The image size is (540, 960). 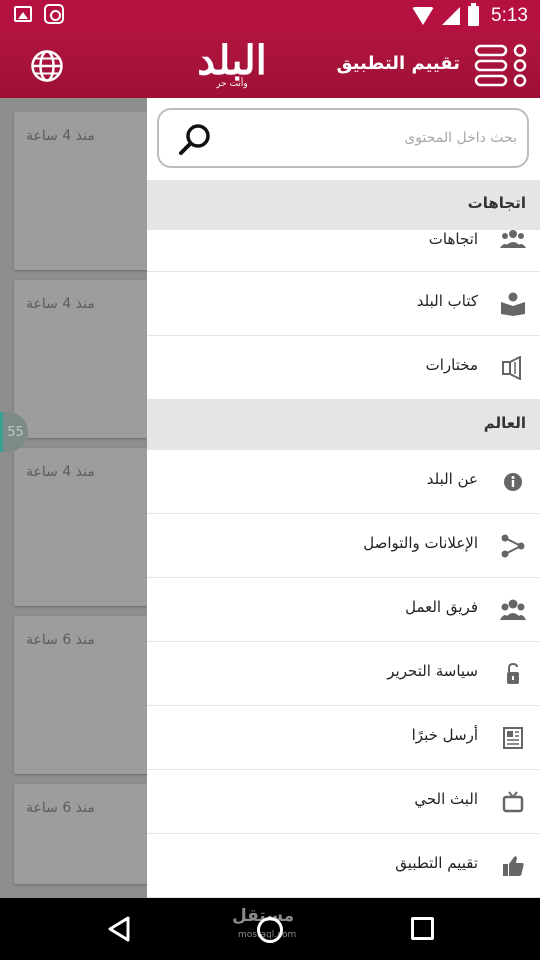 I want to click on menu-icon, so click(x=502, y=66).